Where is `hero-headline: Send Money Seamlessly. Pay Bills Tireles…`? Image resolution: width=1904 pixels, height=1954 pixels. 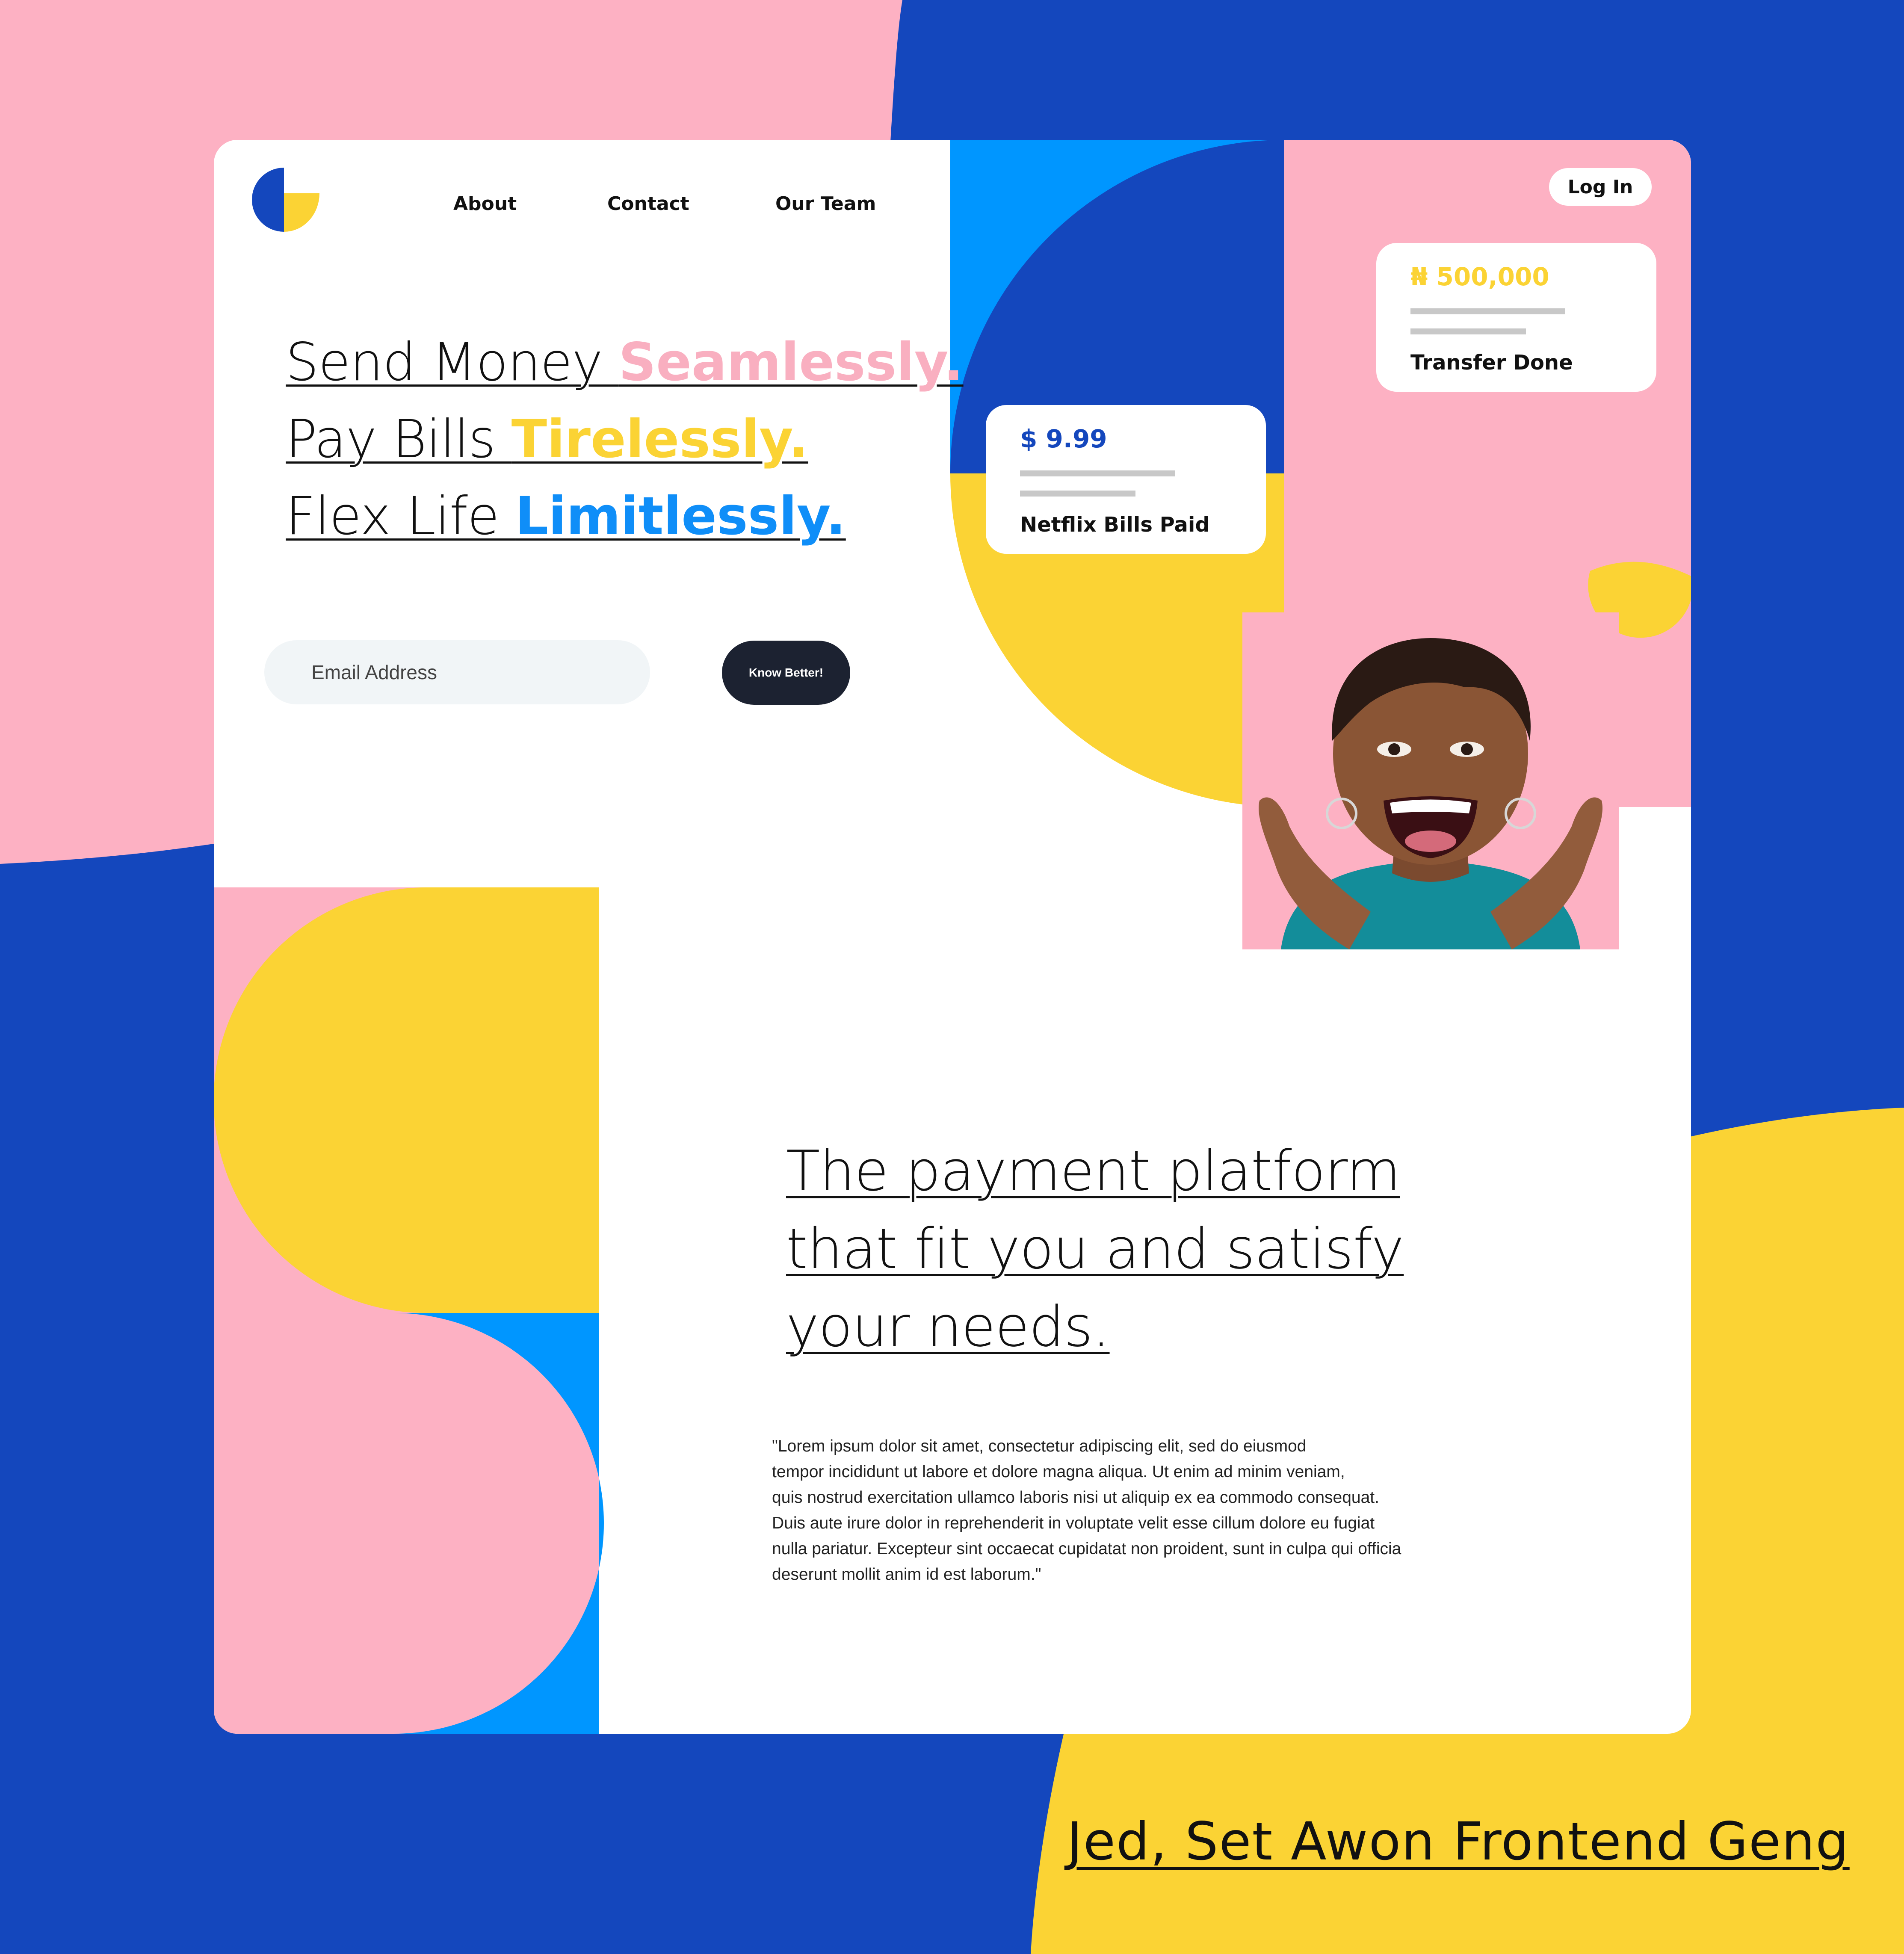
hero-headline: Send Money Seamlessly. Pay Bills Tireles… is located at coordinates (625, 440).